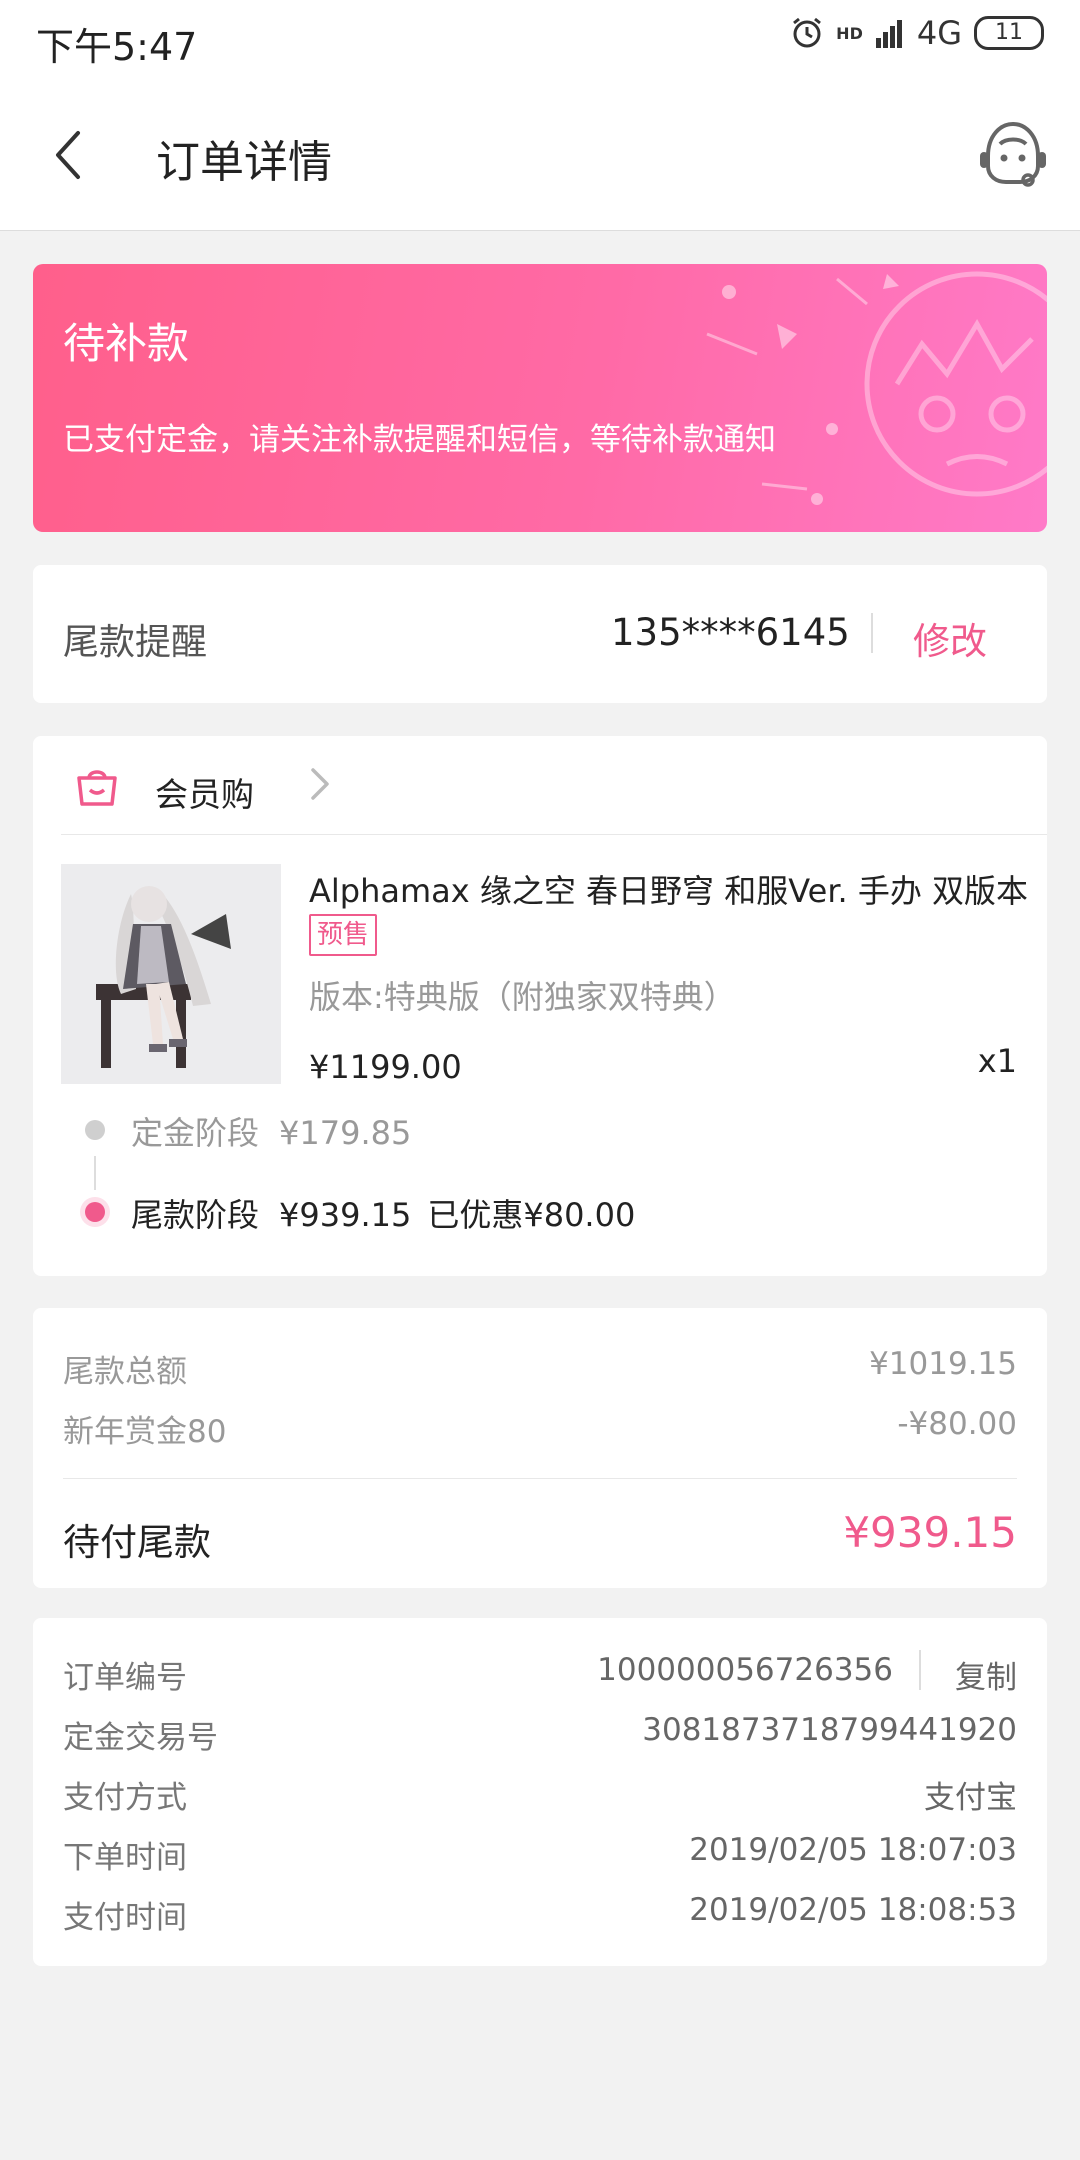 Image resolution: width=1080 pixels, height=2160 pixels. What do you see at coordinates (385, 1067) in the screenshot?
I see `product-price: ¥1199.00` at bounding box center [385, 1067].